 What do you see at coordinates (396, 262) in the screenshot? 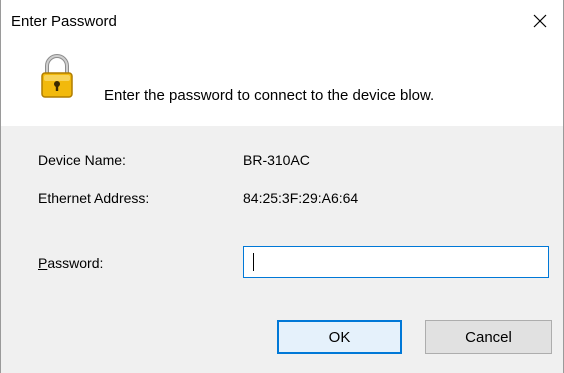
I see `password-input` at bounding box center [396, 262].